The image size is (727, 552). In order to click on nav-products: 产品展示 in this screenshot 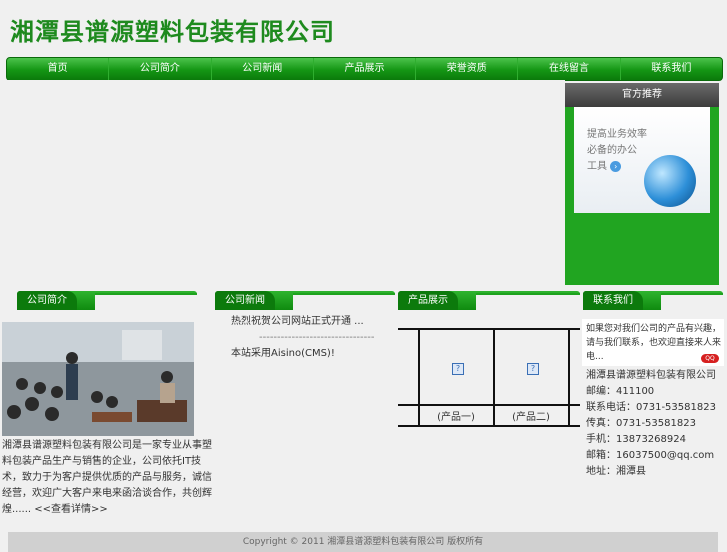, I will do `click(365, 69)`.